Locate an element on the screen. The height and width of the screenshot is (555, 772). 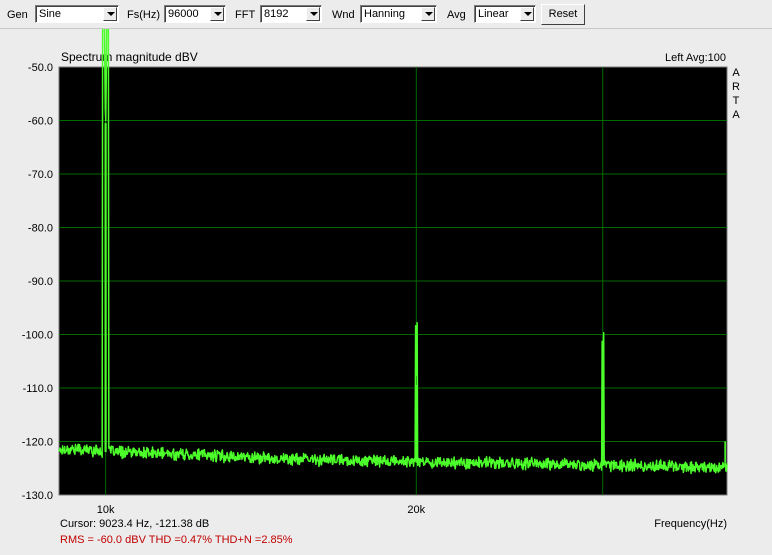
y-tick-label: -70.0 is located at coordinates (40, 175).